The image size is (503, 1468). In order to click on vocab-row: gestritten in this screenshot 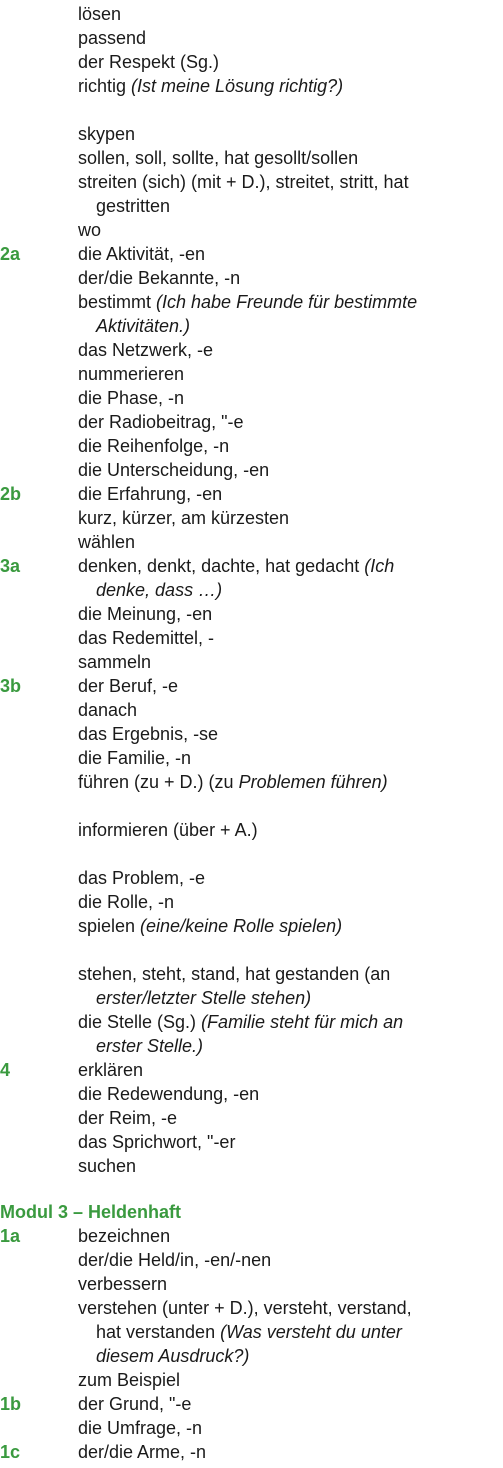, I will do `click(251, 206)`.